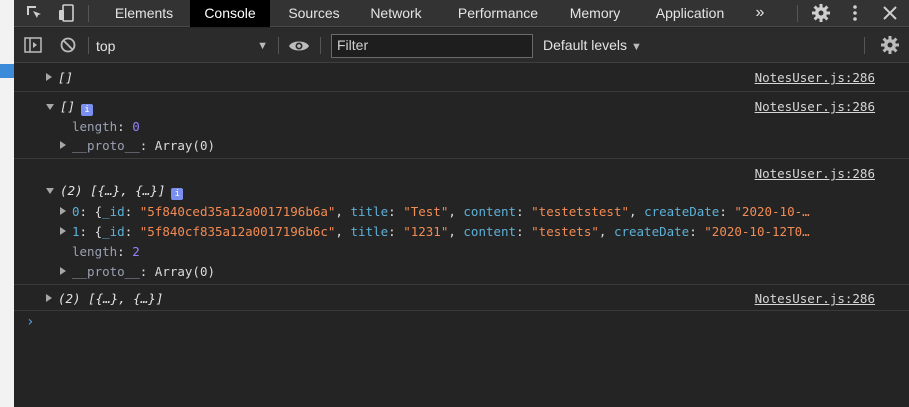 This screenshot has width=909, height=407. I want to click on tab-application: Application, so click(690, 13).